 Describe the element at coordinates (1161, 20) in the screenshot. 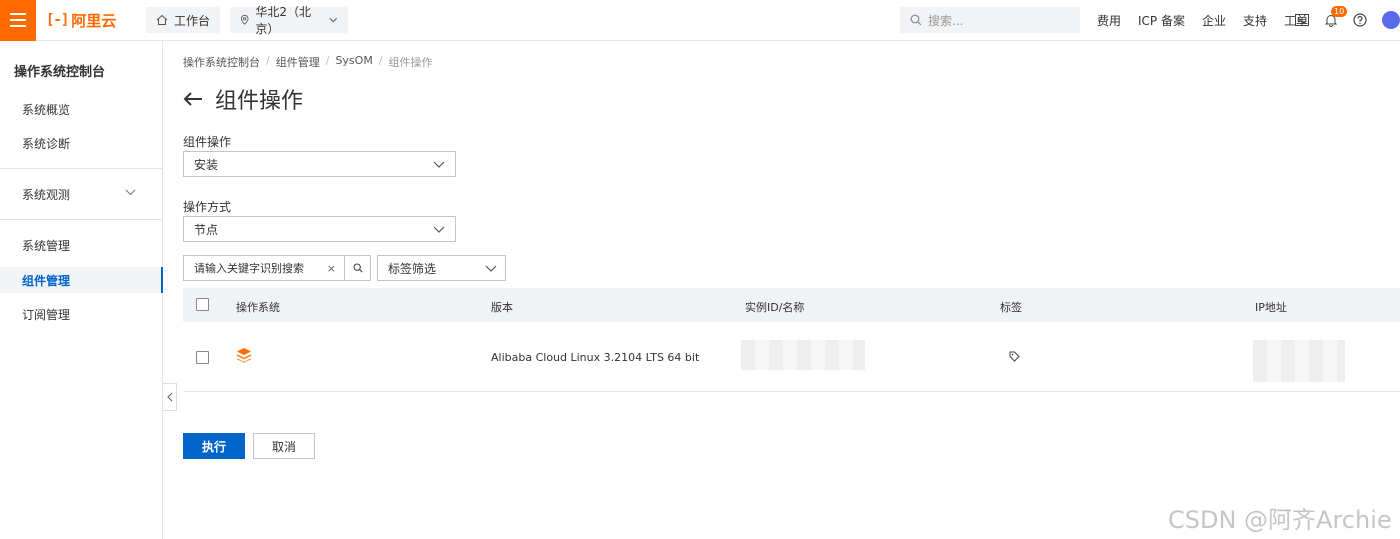

I see `link-icp: ICP 备案` at that location.